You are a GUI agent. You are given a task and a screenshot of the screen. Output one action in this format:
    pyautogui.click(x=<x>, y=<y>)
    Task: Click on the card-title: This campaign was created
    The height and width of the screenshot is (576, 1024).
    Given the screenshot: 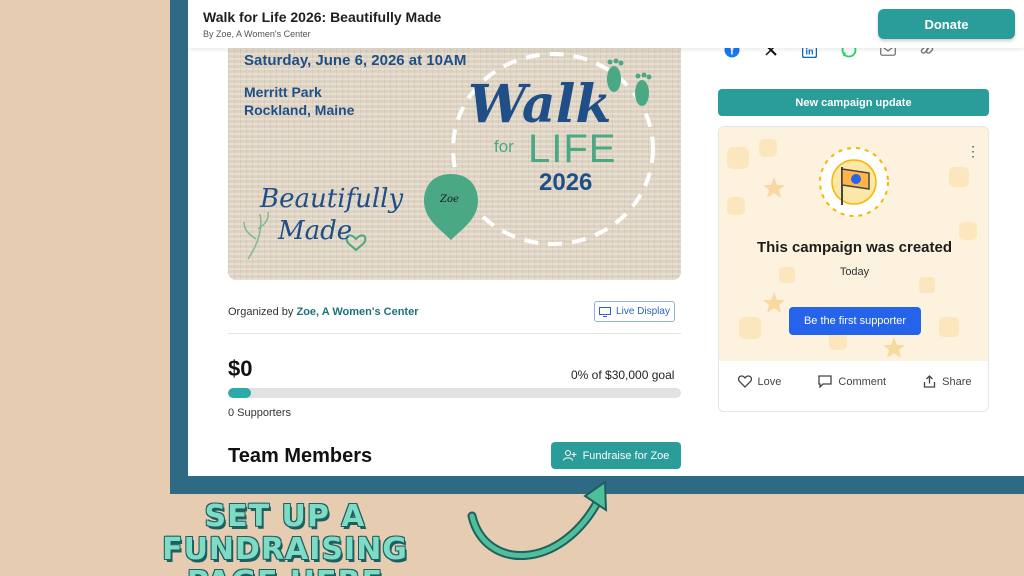 What is the action you would take?
    pyautogui.click(x=854, y=247)
    